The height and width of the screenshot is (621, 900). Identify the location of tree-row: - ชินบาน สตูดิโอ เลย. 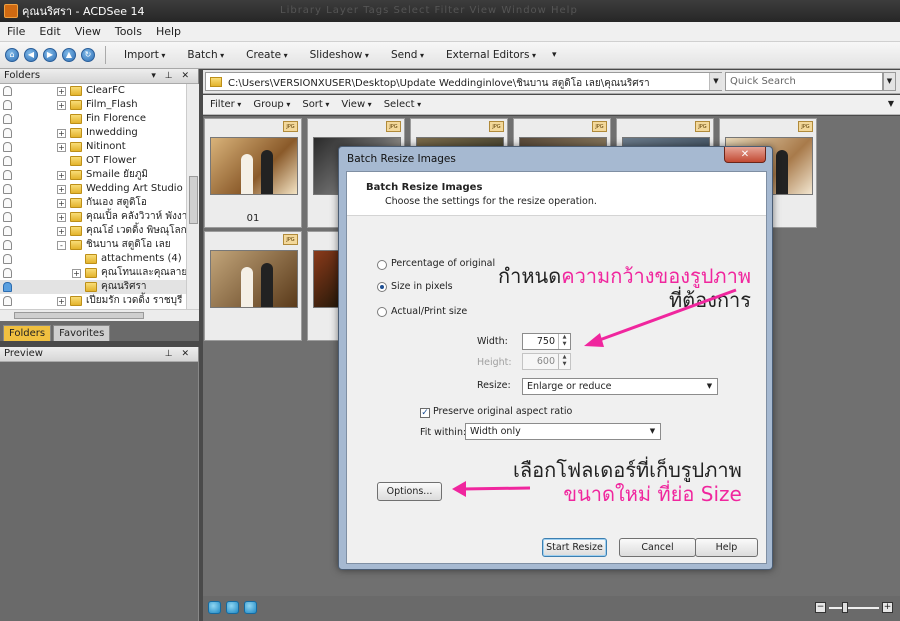
(93, 245).